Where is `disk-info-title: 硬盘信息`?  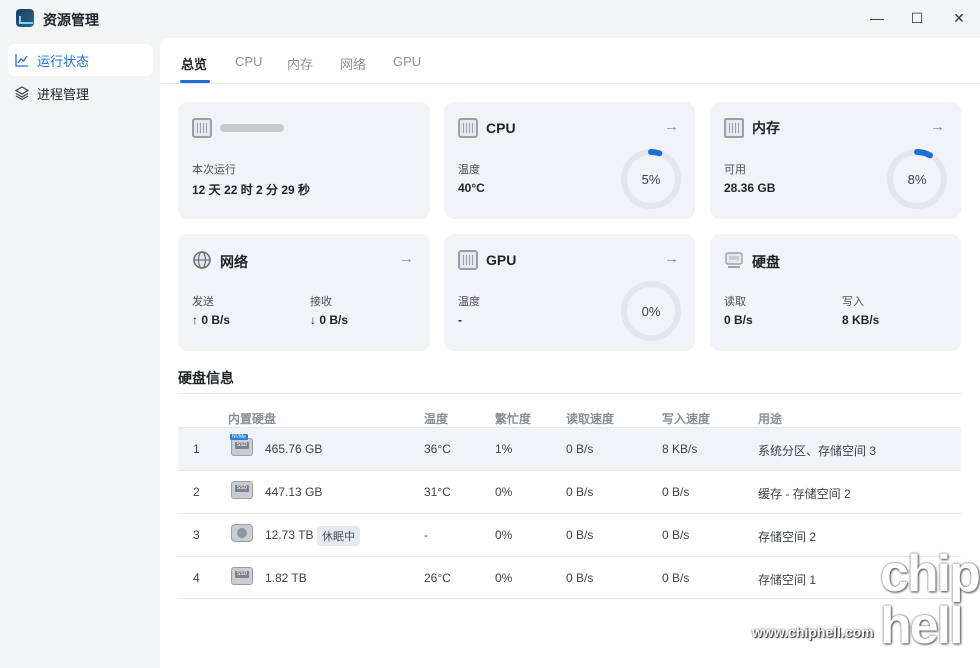 disk-info-title: 硬盘信息 is located at coordinates (206, 378).